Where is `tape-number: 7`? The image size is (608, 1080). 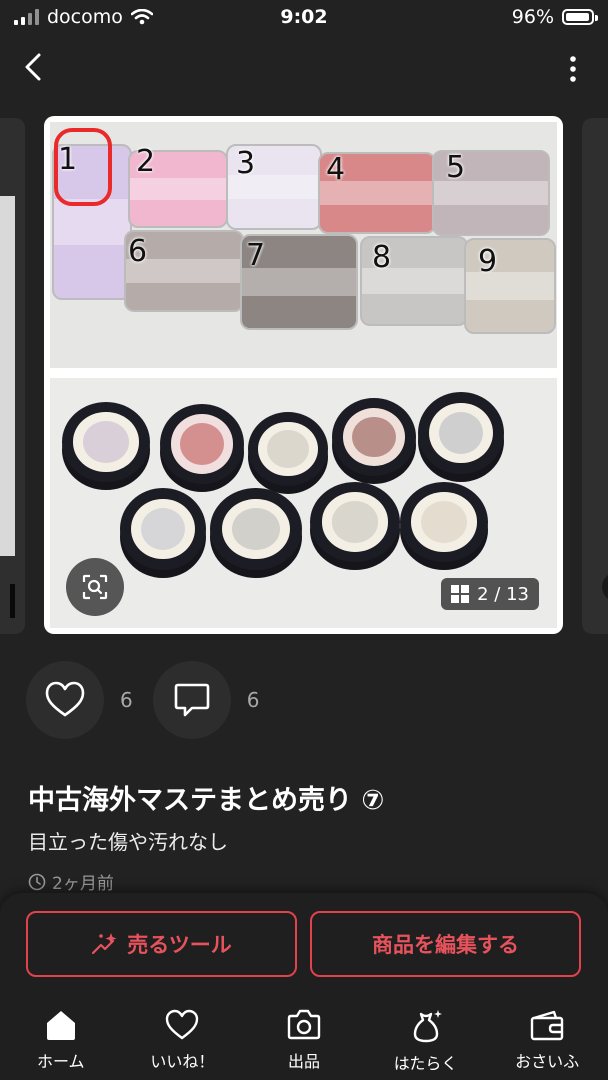
tape-number: 7 is located at coordinates (256, 255).